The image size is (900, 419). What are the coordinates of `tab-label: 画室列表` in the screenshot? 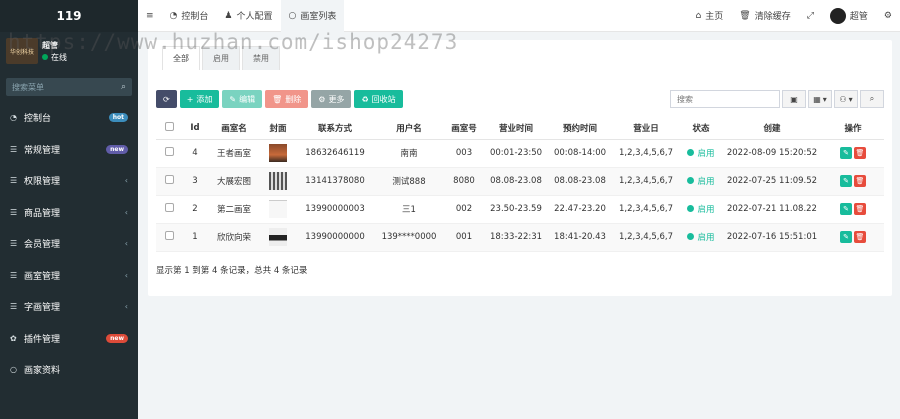 It's located at (318, 17).